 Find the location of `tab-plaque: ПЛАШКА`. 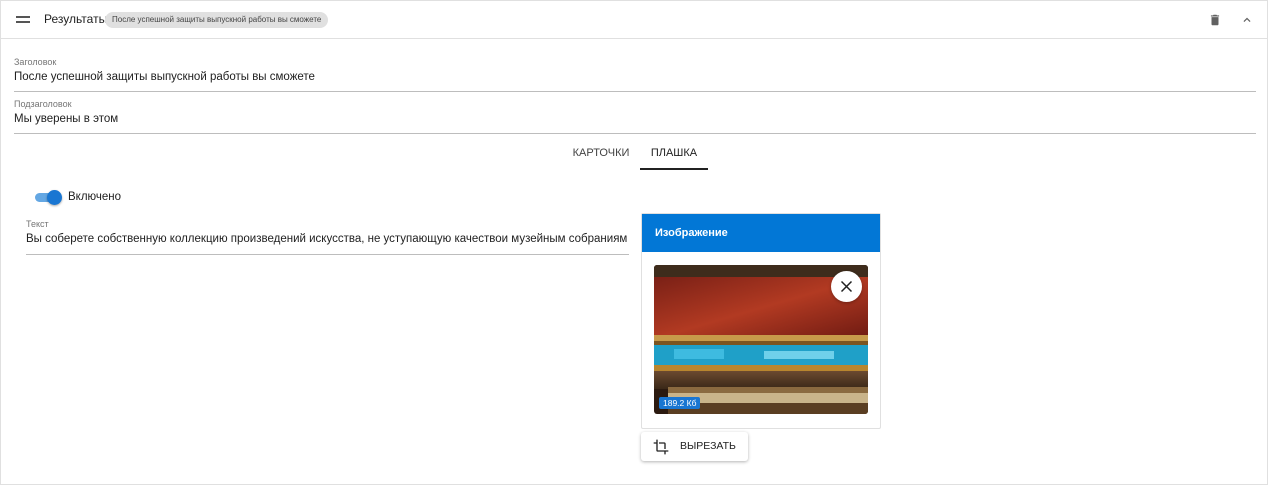

tab-plaque: ПЛАШКА is located at coordinates (674, 154).